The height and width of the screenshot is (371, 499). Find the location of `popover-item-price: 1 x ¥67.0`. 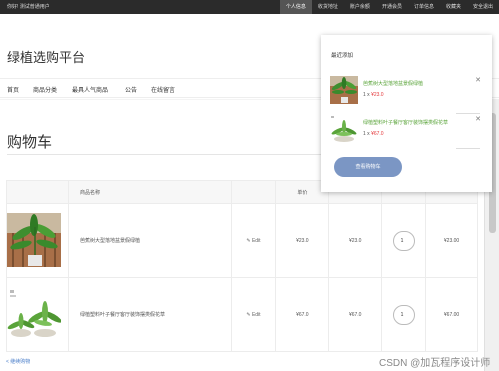

popover-item-price: 1 x ¥67.0 is located at coordinates (373, 134).